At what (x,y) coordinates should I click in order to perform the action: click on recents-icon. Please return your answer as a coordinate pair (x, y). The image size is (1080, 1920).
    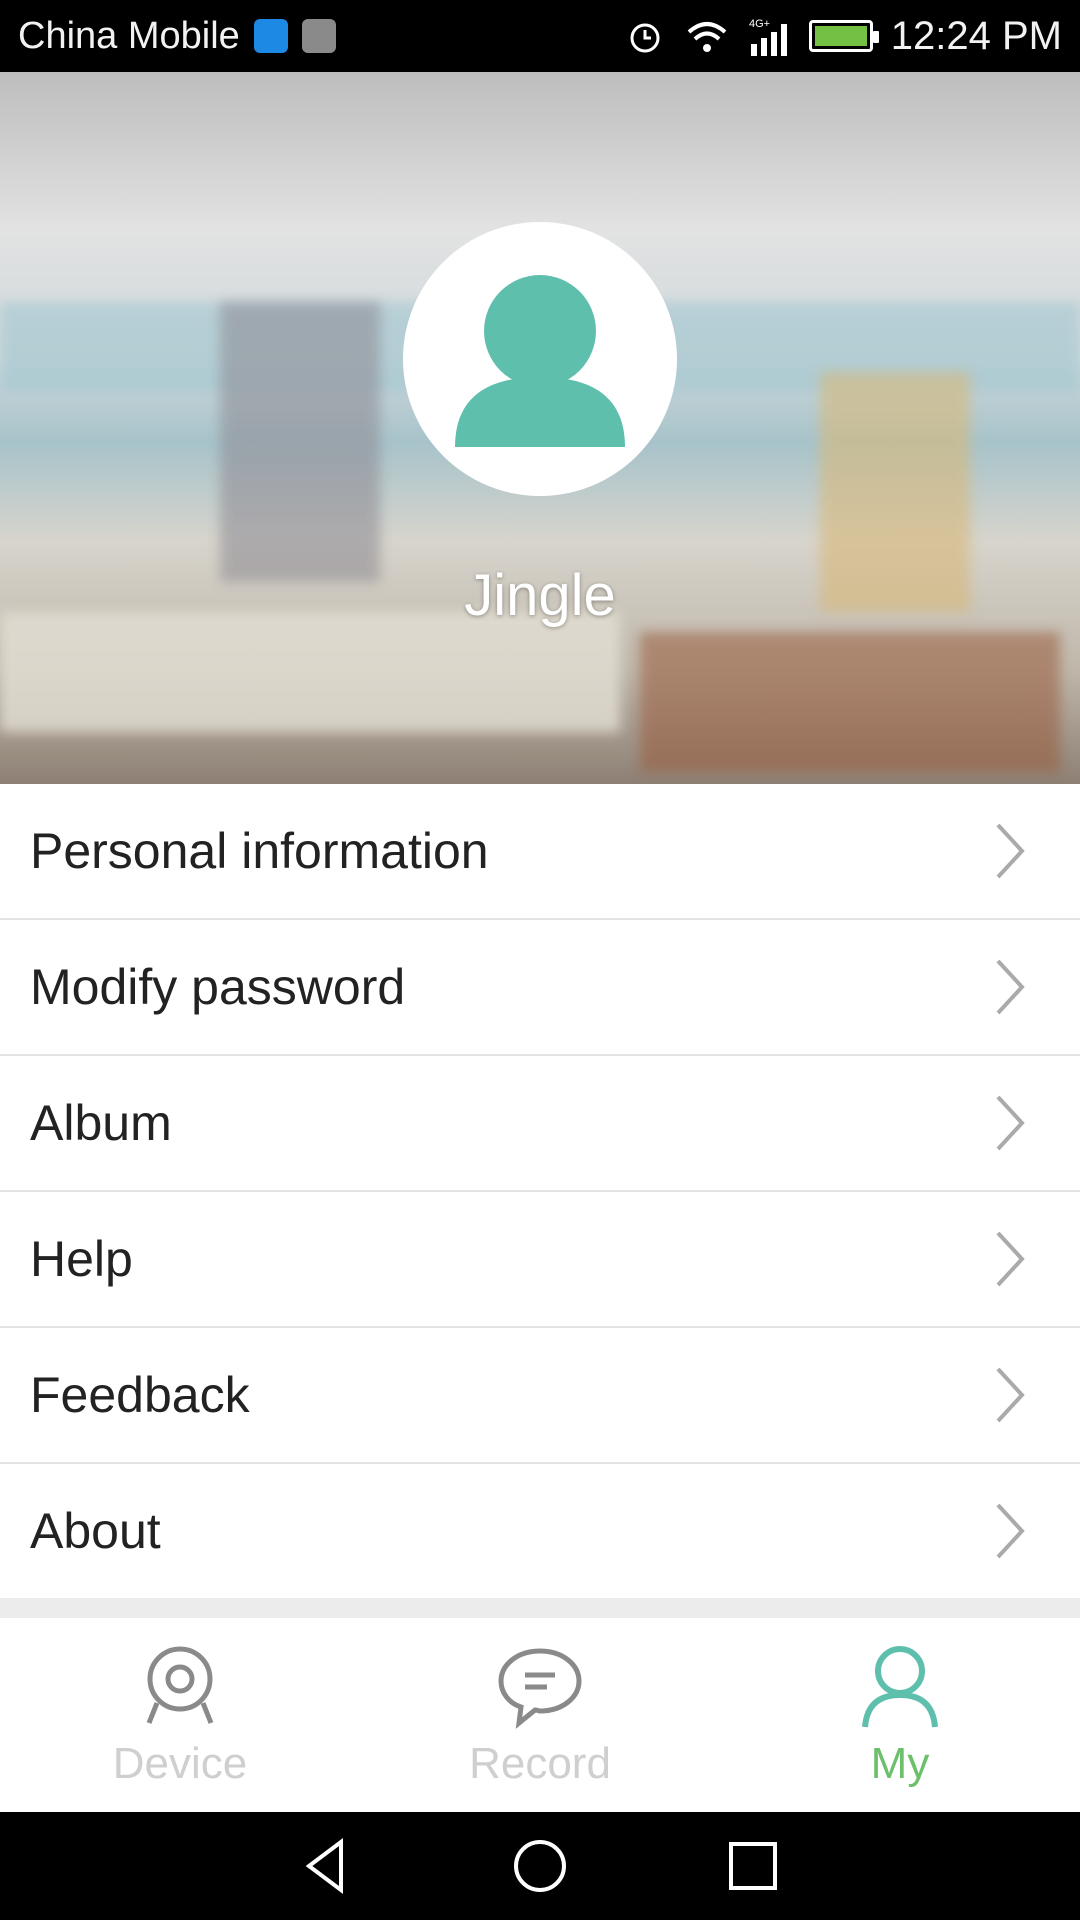
    Looking at the image, I should click on (753, 1866).